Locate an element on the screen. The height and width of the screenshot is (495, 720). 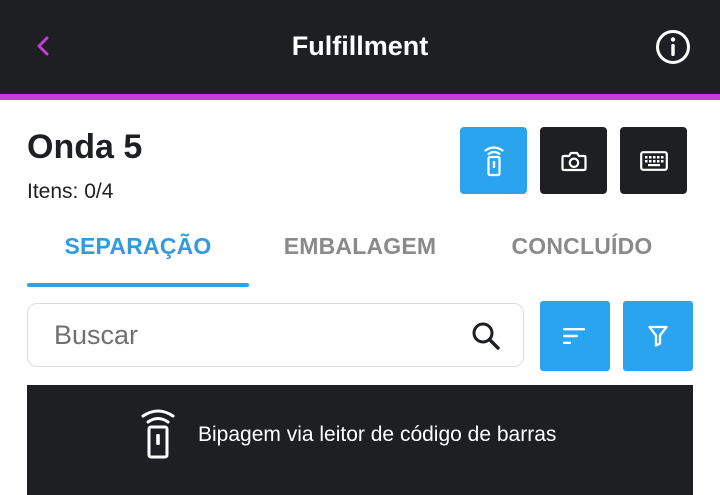
sort-icon is located at coordinates (574, 336).